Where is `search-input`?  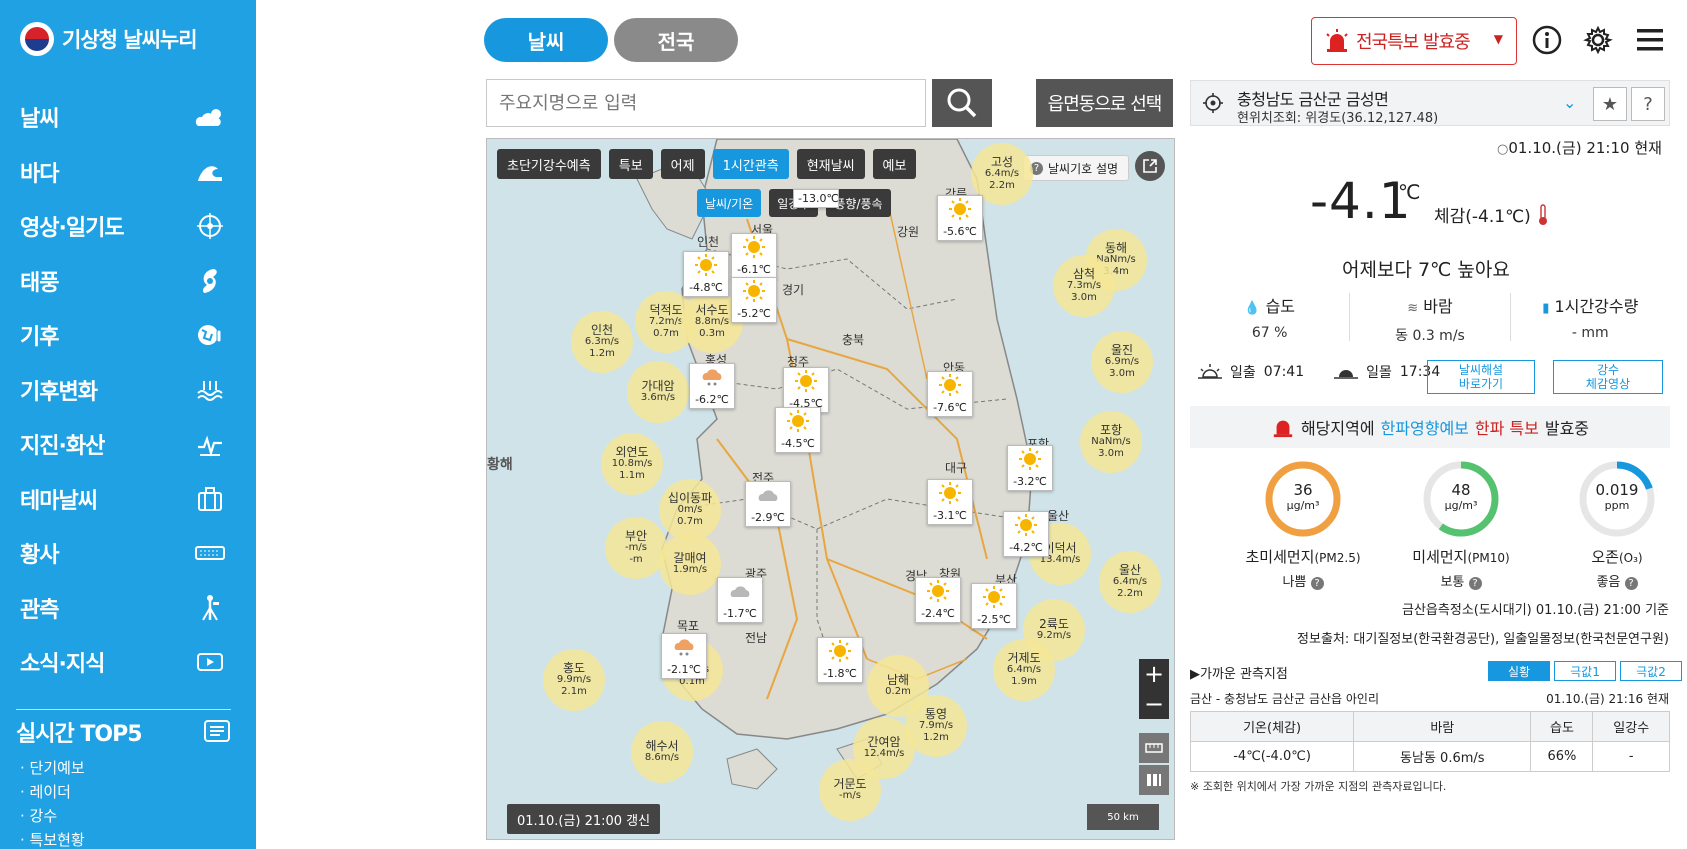
search-input is located at coordinates (706, 103).